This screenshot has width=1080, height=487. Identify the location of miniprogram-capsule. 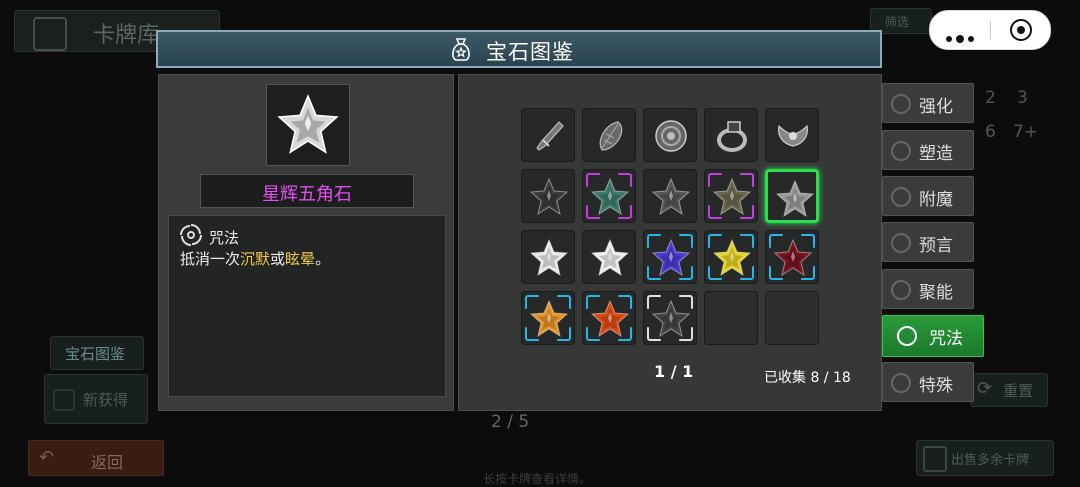
(990, 30).